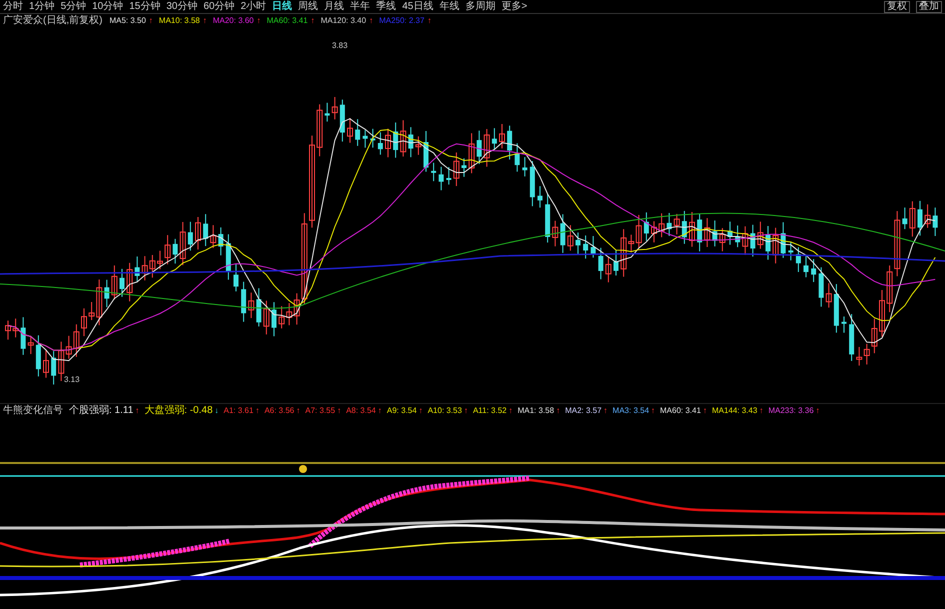 This screenshot has height=609, width=945. What do you see at coordinates (178, 411) in the screenshot?
I see `indicator-value: 大盘强弱: -0.48` at bounding box center [178, 411].